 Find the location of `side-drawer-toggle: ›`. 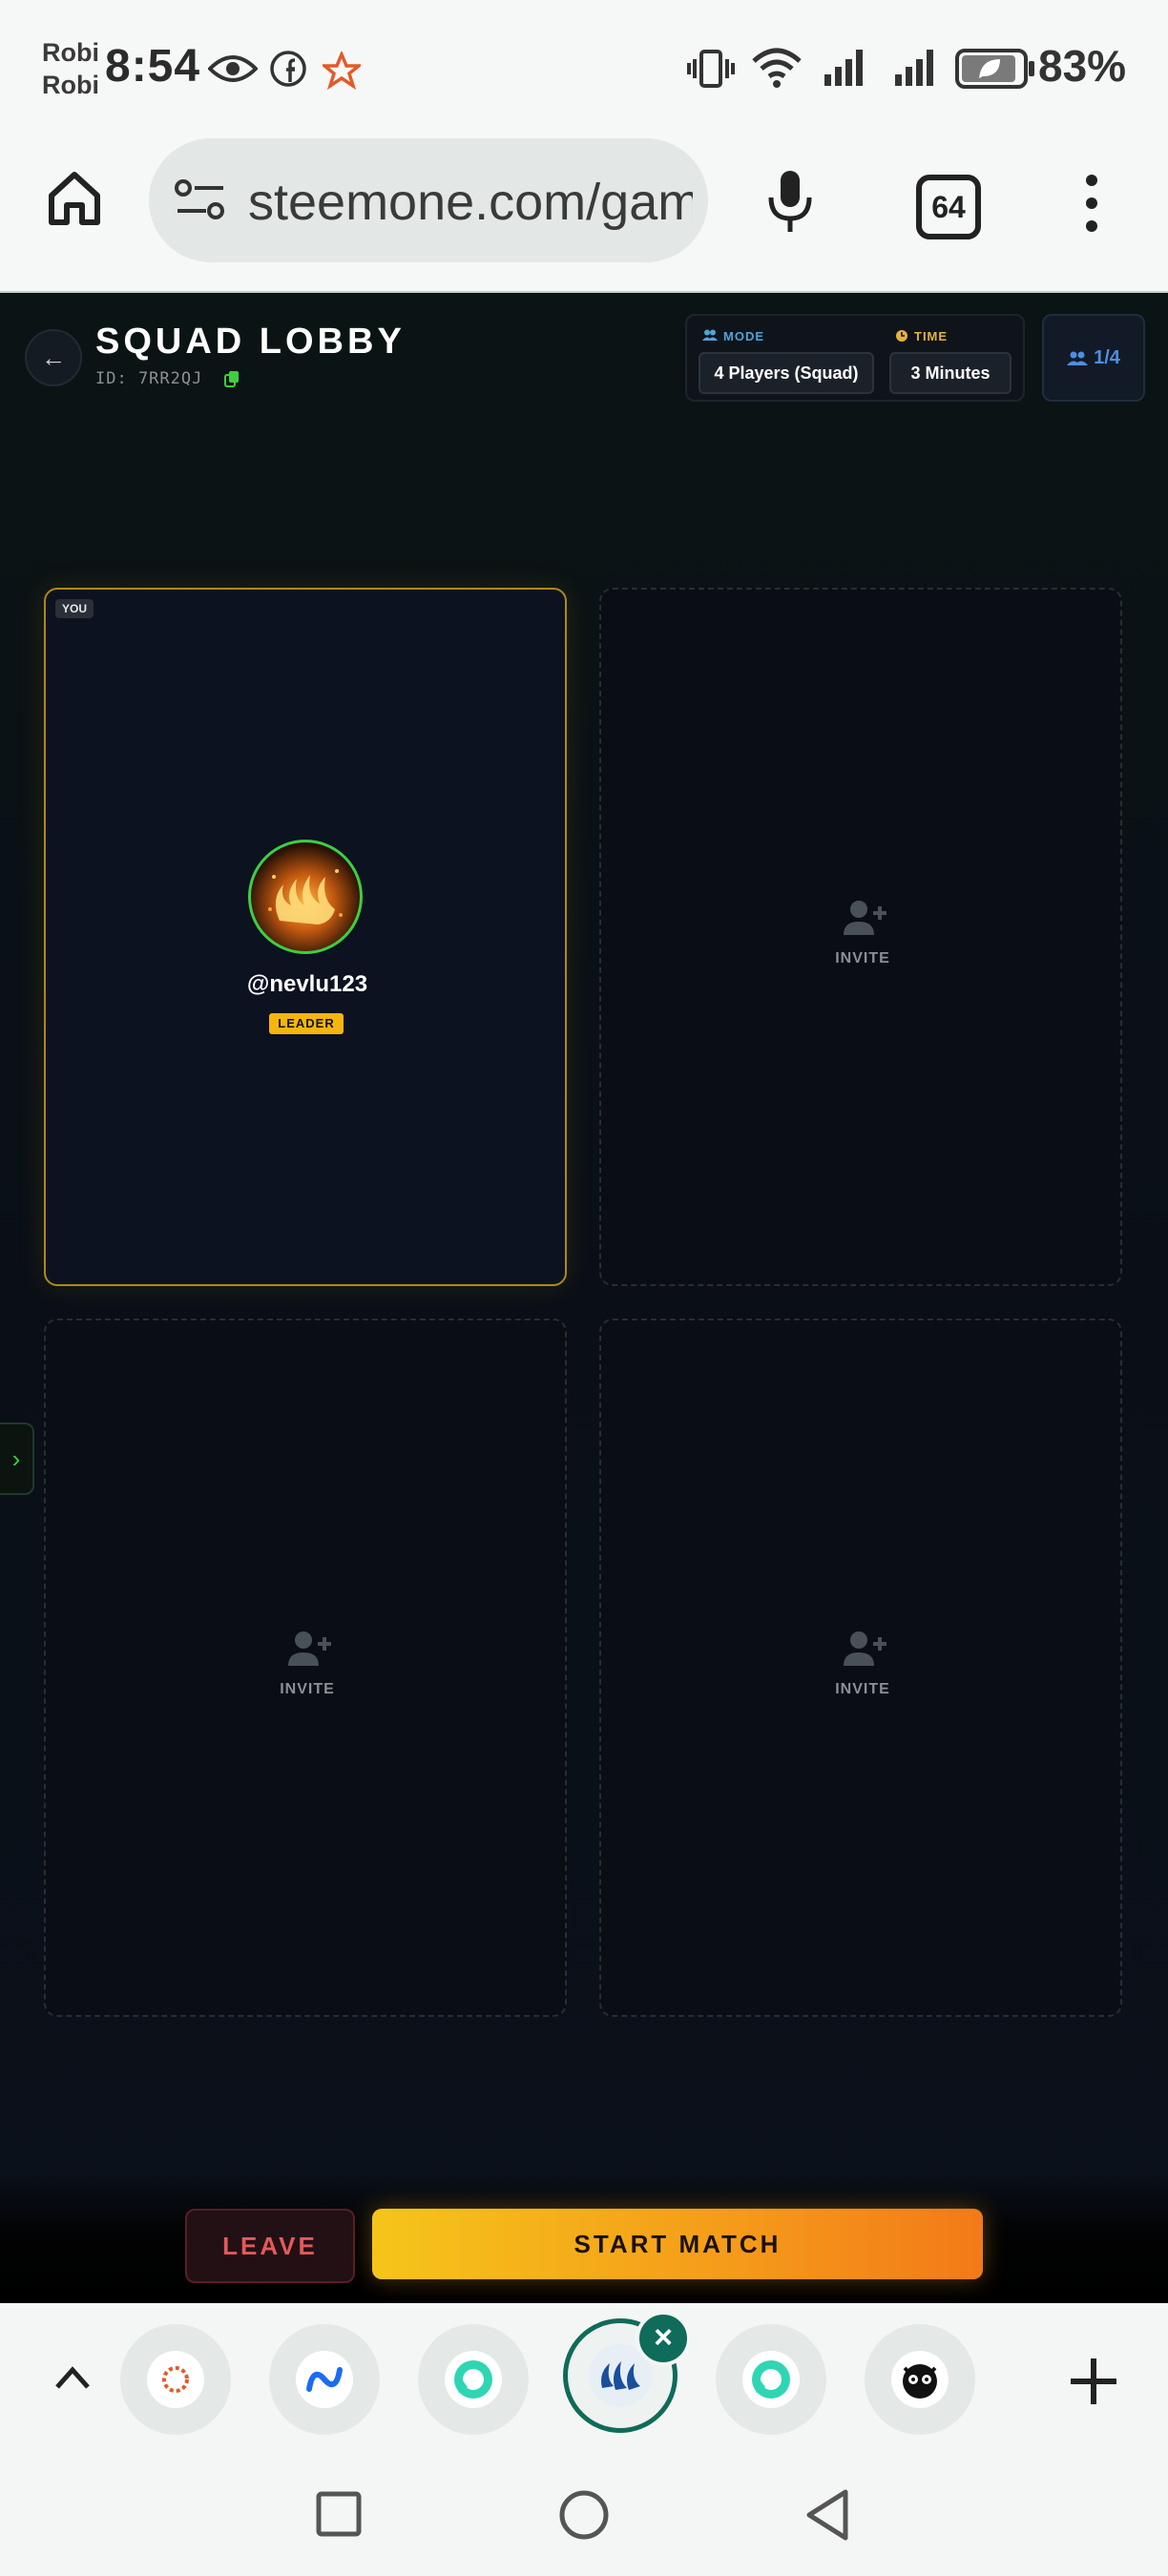

side-drawer-toggle: › is located at coordinates (17, 1459).